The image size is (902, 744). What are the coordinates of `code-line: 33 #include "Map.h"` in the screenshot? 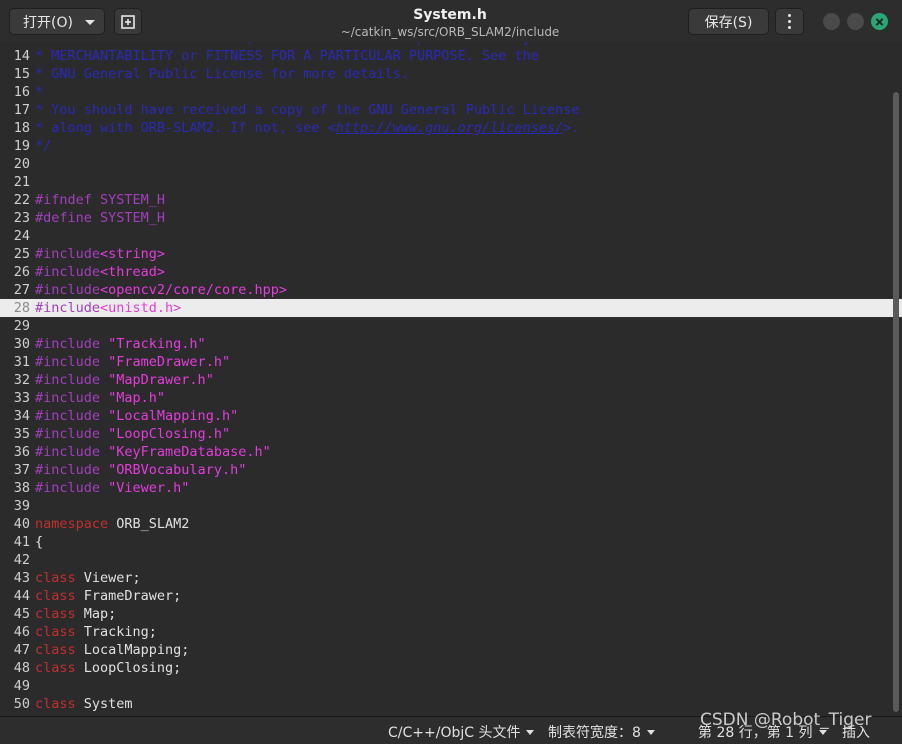 It's located at (451, 398).